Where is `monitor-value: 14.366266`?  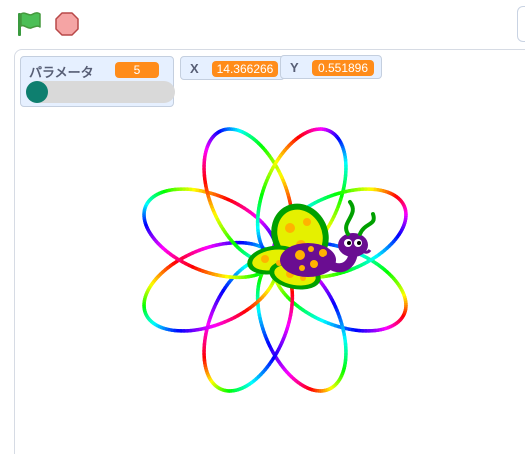 monitor-value: 14.366266 is located at coordinates (245, 69).